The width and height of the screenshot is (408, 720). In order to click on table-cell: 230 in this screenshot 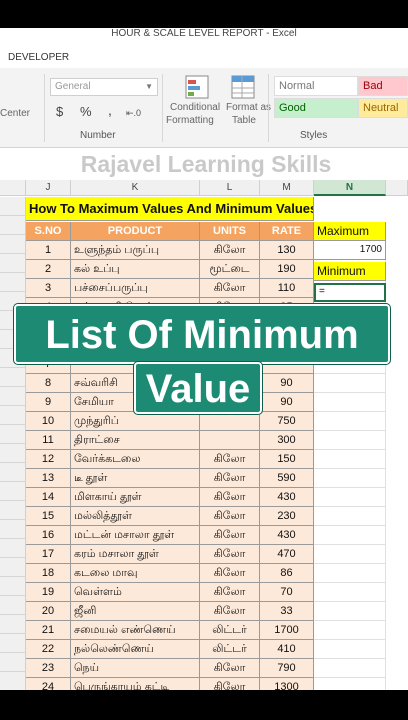, I will do `click(287, 516)`.